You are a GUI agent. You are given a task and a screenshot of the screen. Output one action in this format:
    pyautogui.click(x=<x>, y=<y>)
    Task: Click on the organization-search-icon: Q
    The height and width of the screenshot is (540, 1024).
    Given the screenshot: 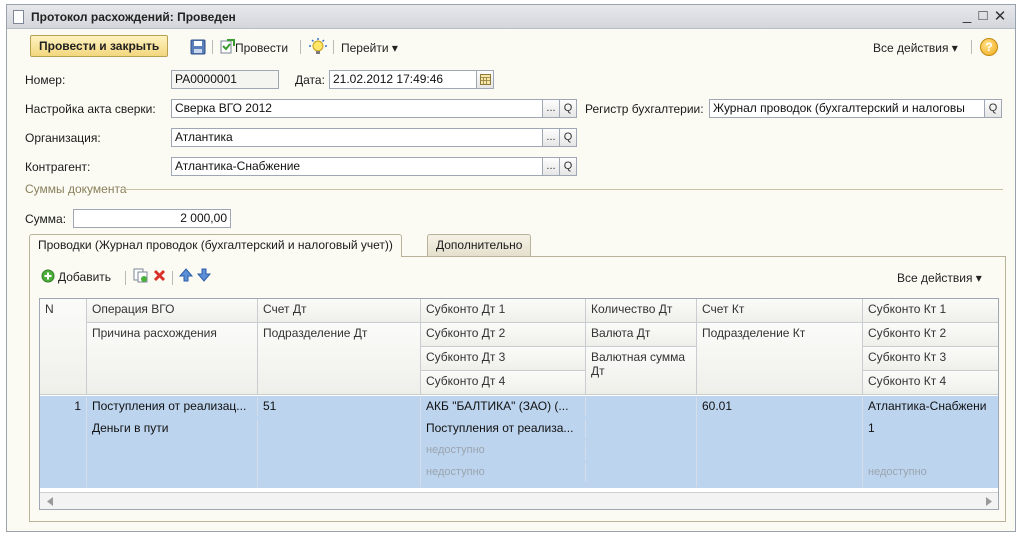 What is the action you would take?
    pyautogui.click(x=568, y=137)
    